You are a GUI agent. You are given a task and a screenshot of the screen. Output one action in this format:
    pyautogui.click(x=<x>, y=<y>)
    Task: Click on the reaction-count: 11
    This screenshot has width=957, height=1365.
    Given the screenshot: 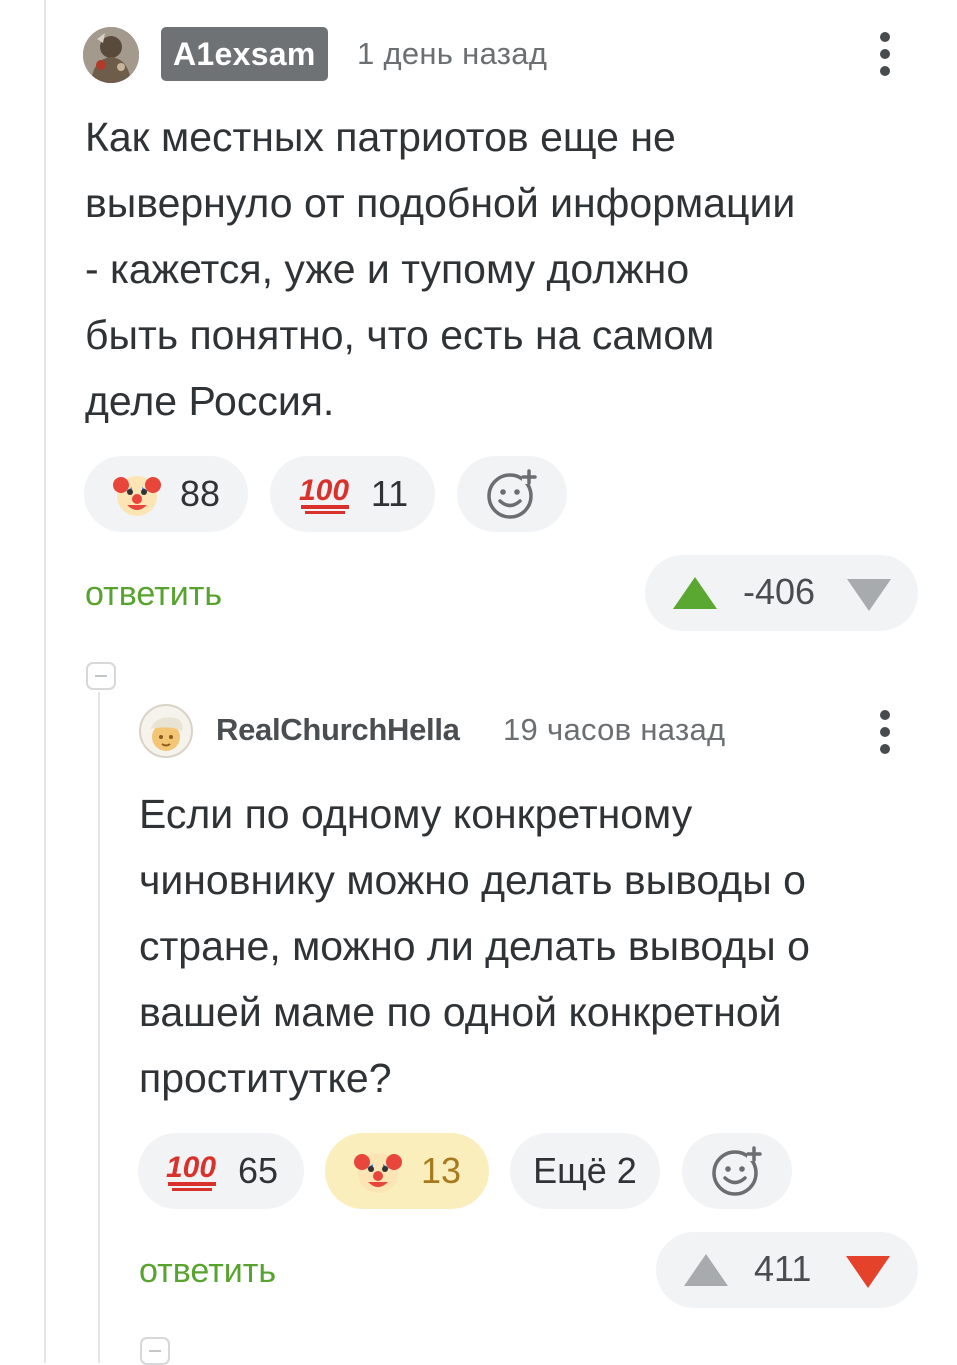 What is the action you would take?
    pyautogui.click(x=389, y=493)
    